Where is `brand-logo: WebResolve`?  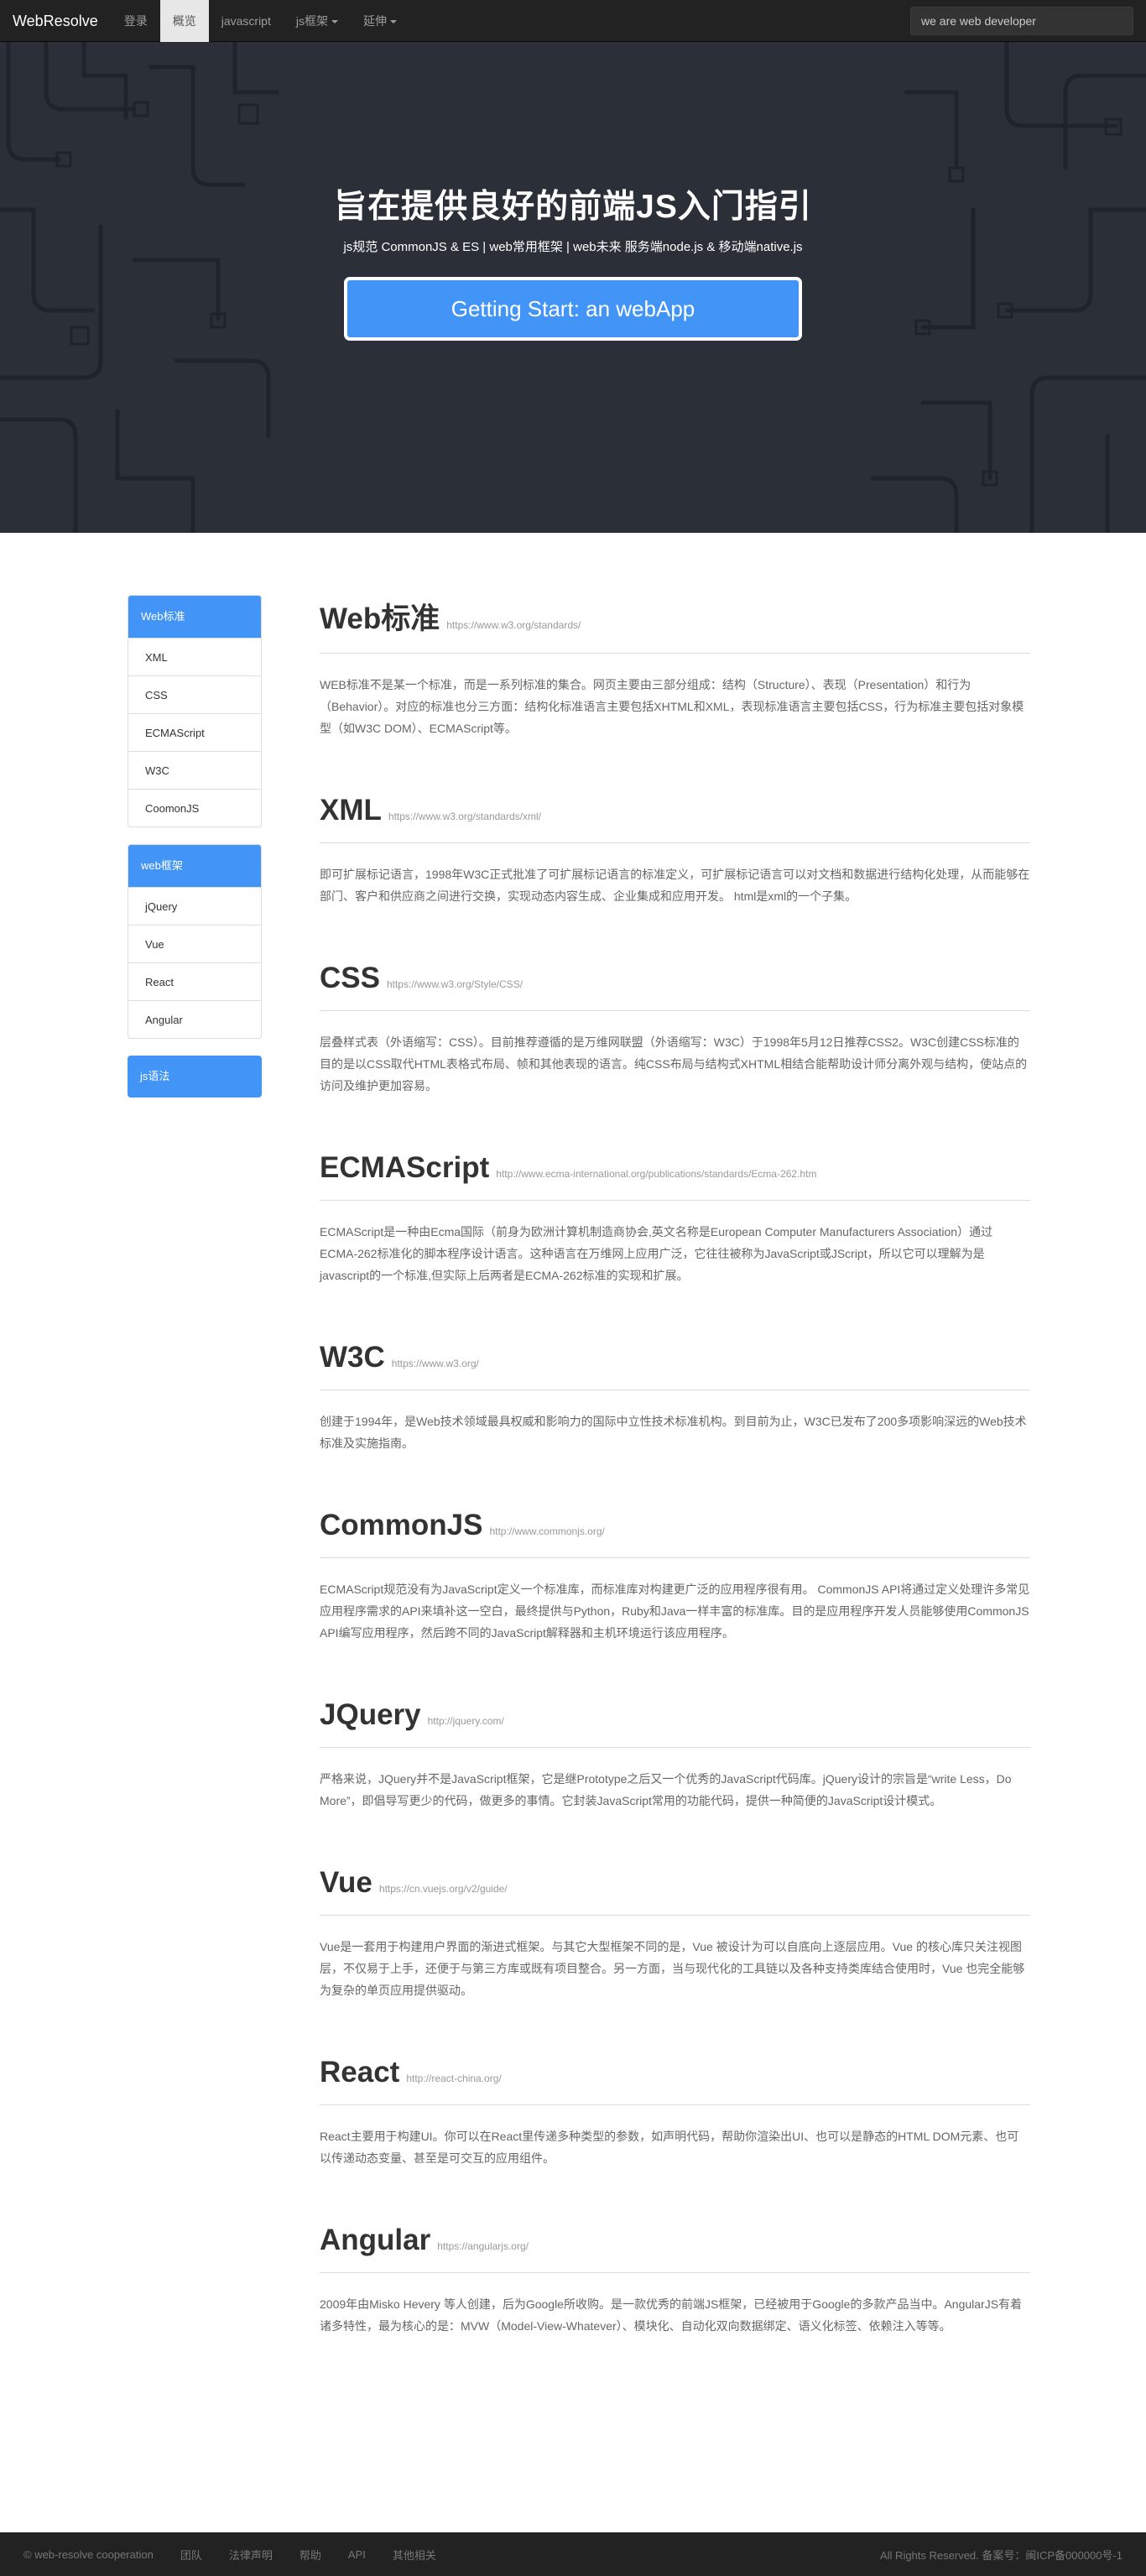 brand-logo: WebResolve is located at coordinates (56, 21).